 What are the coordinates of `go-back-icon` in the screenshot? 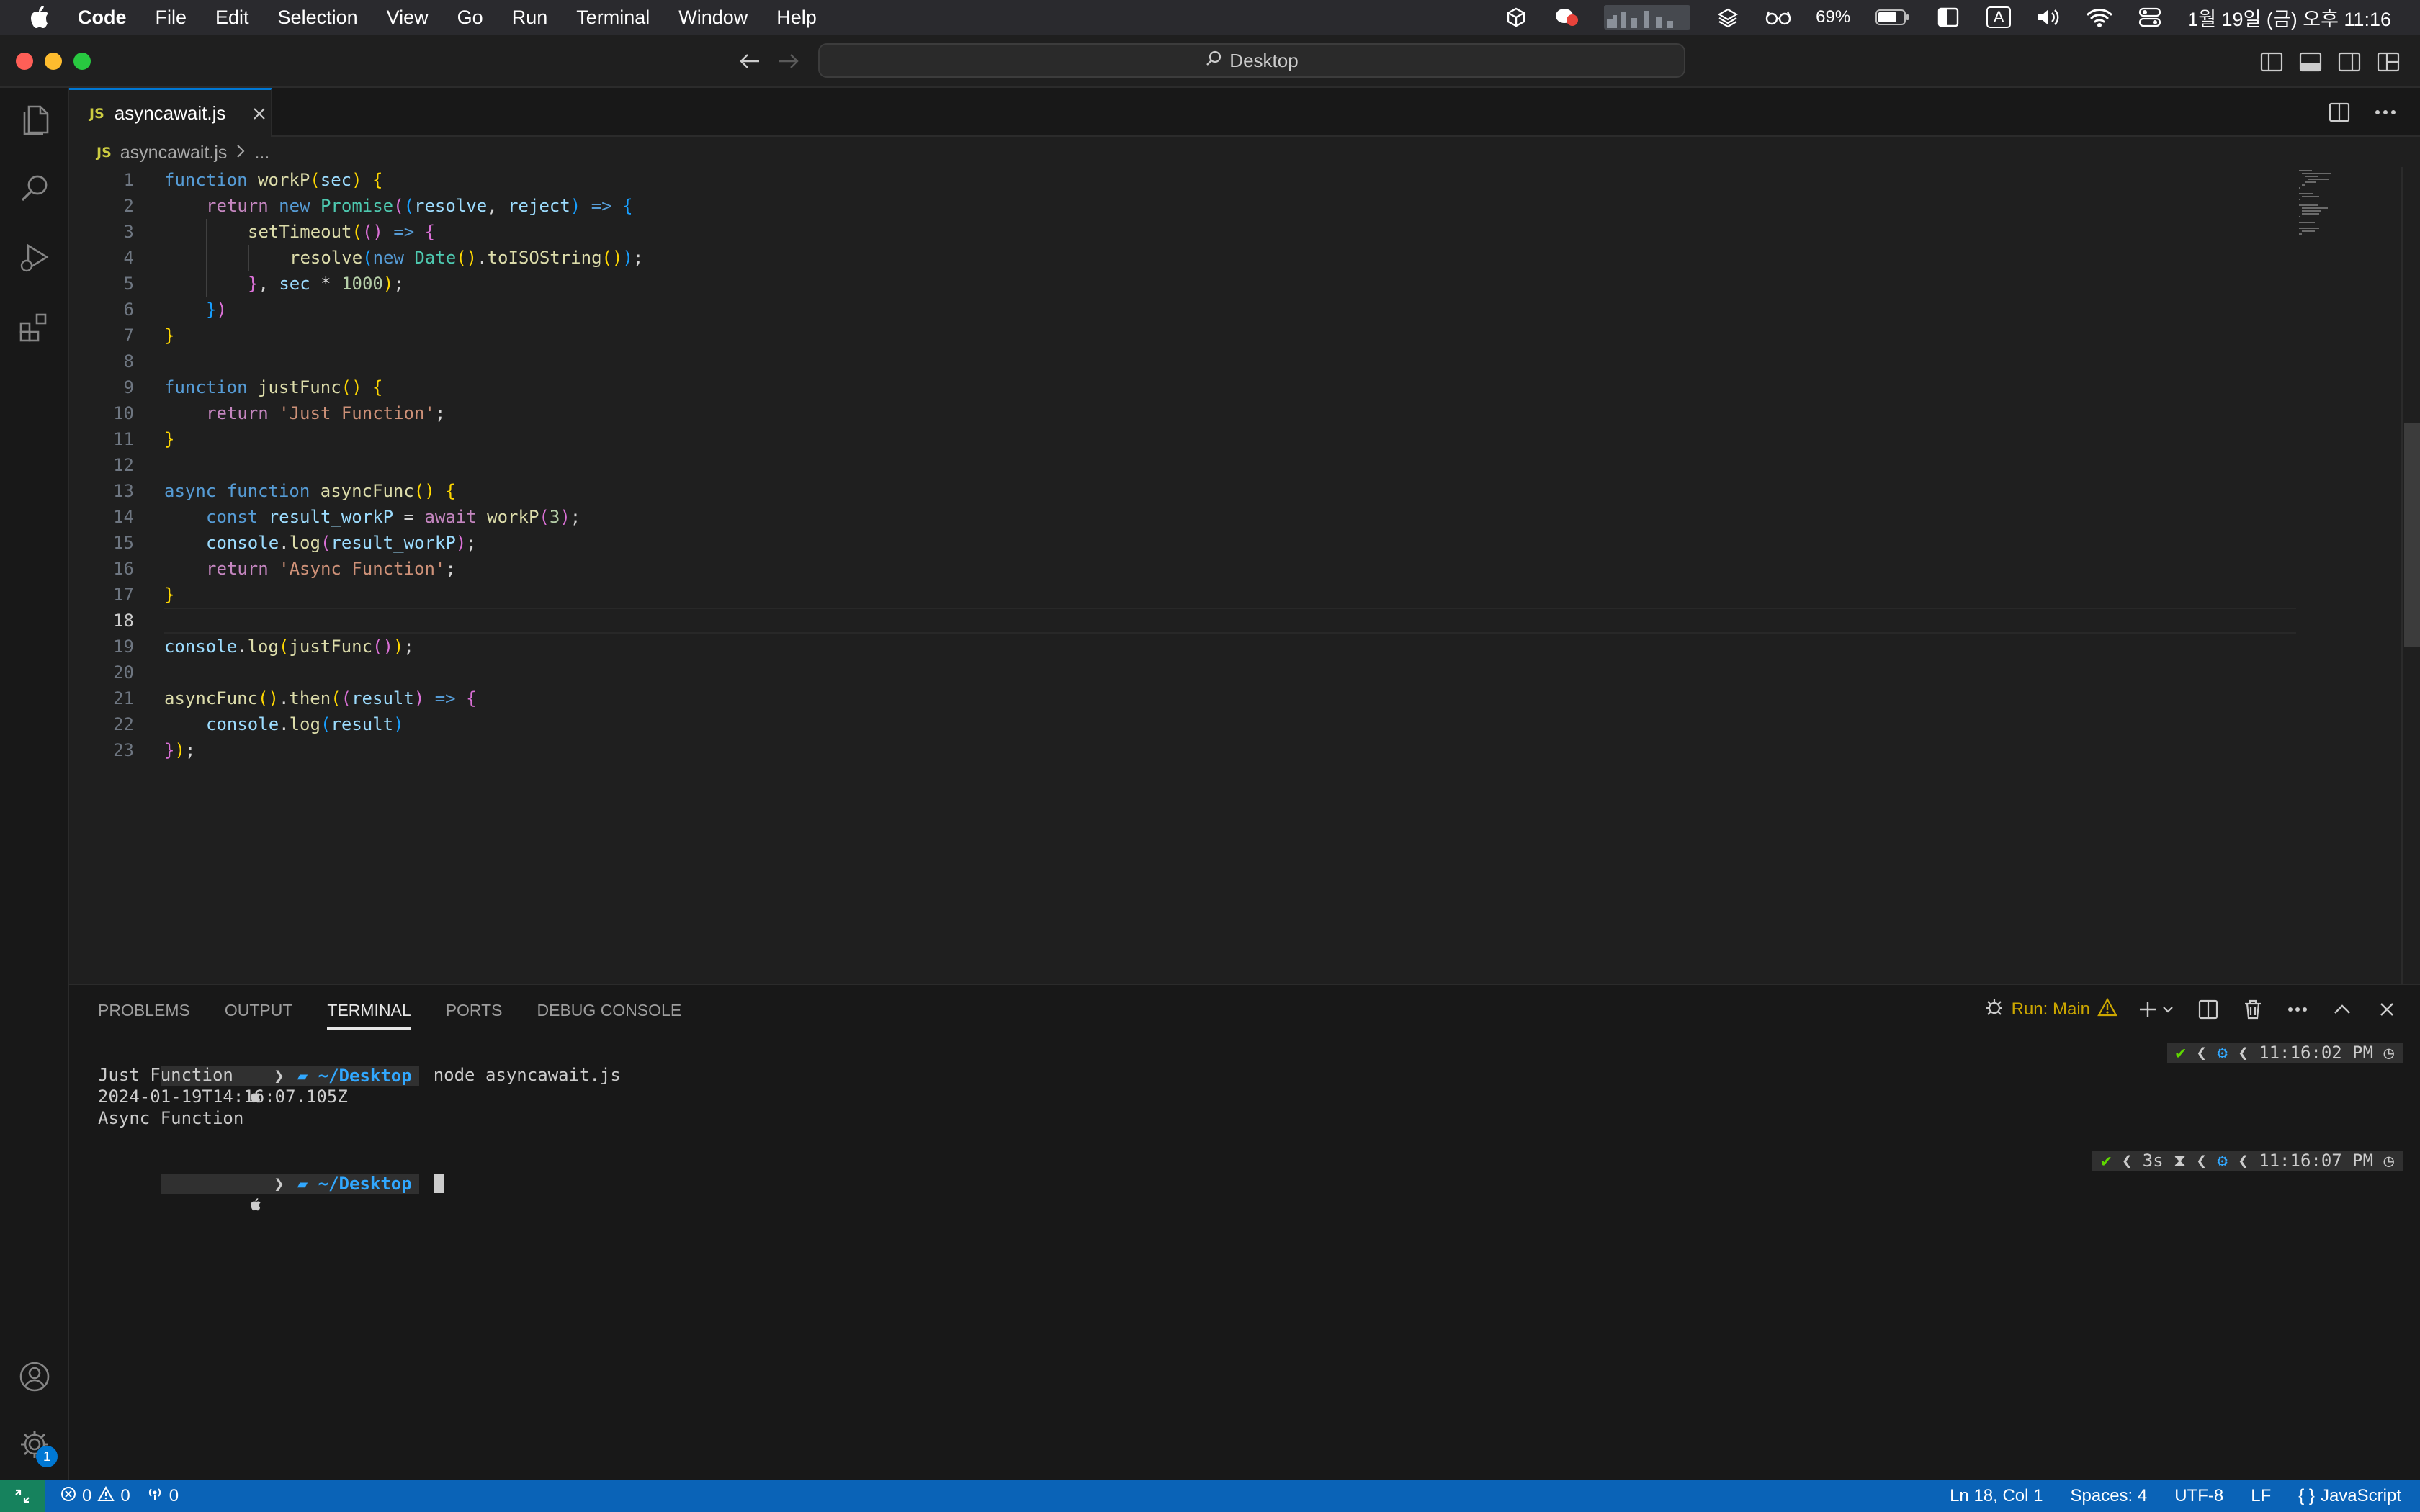 It's located at (749, 61).